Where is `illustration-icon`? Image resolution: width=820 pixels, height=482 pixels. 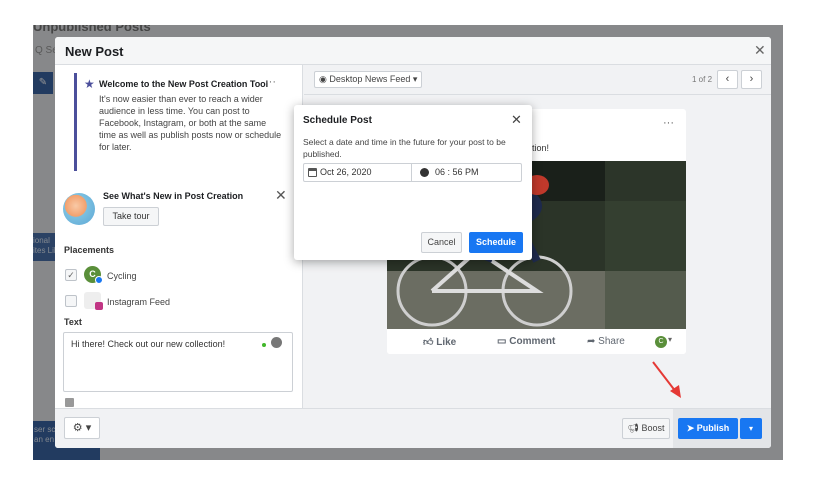 illustration-icon is located at coordinates (79, 209).